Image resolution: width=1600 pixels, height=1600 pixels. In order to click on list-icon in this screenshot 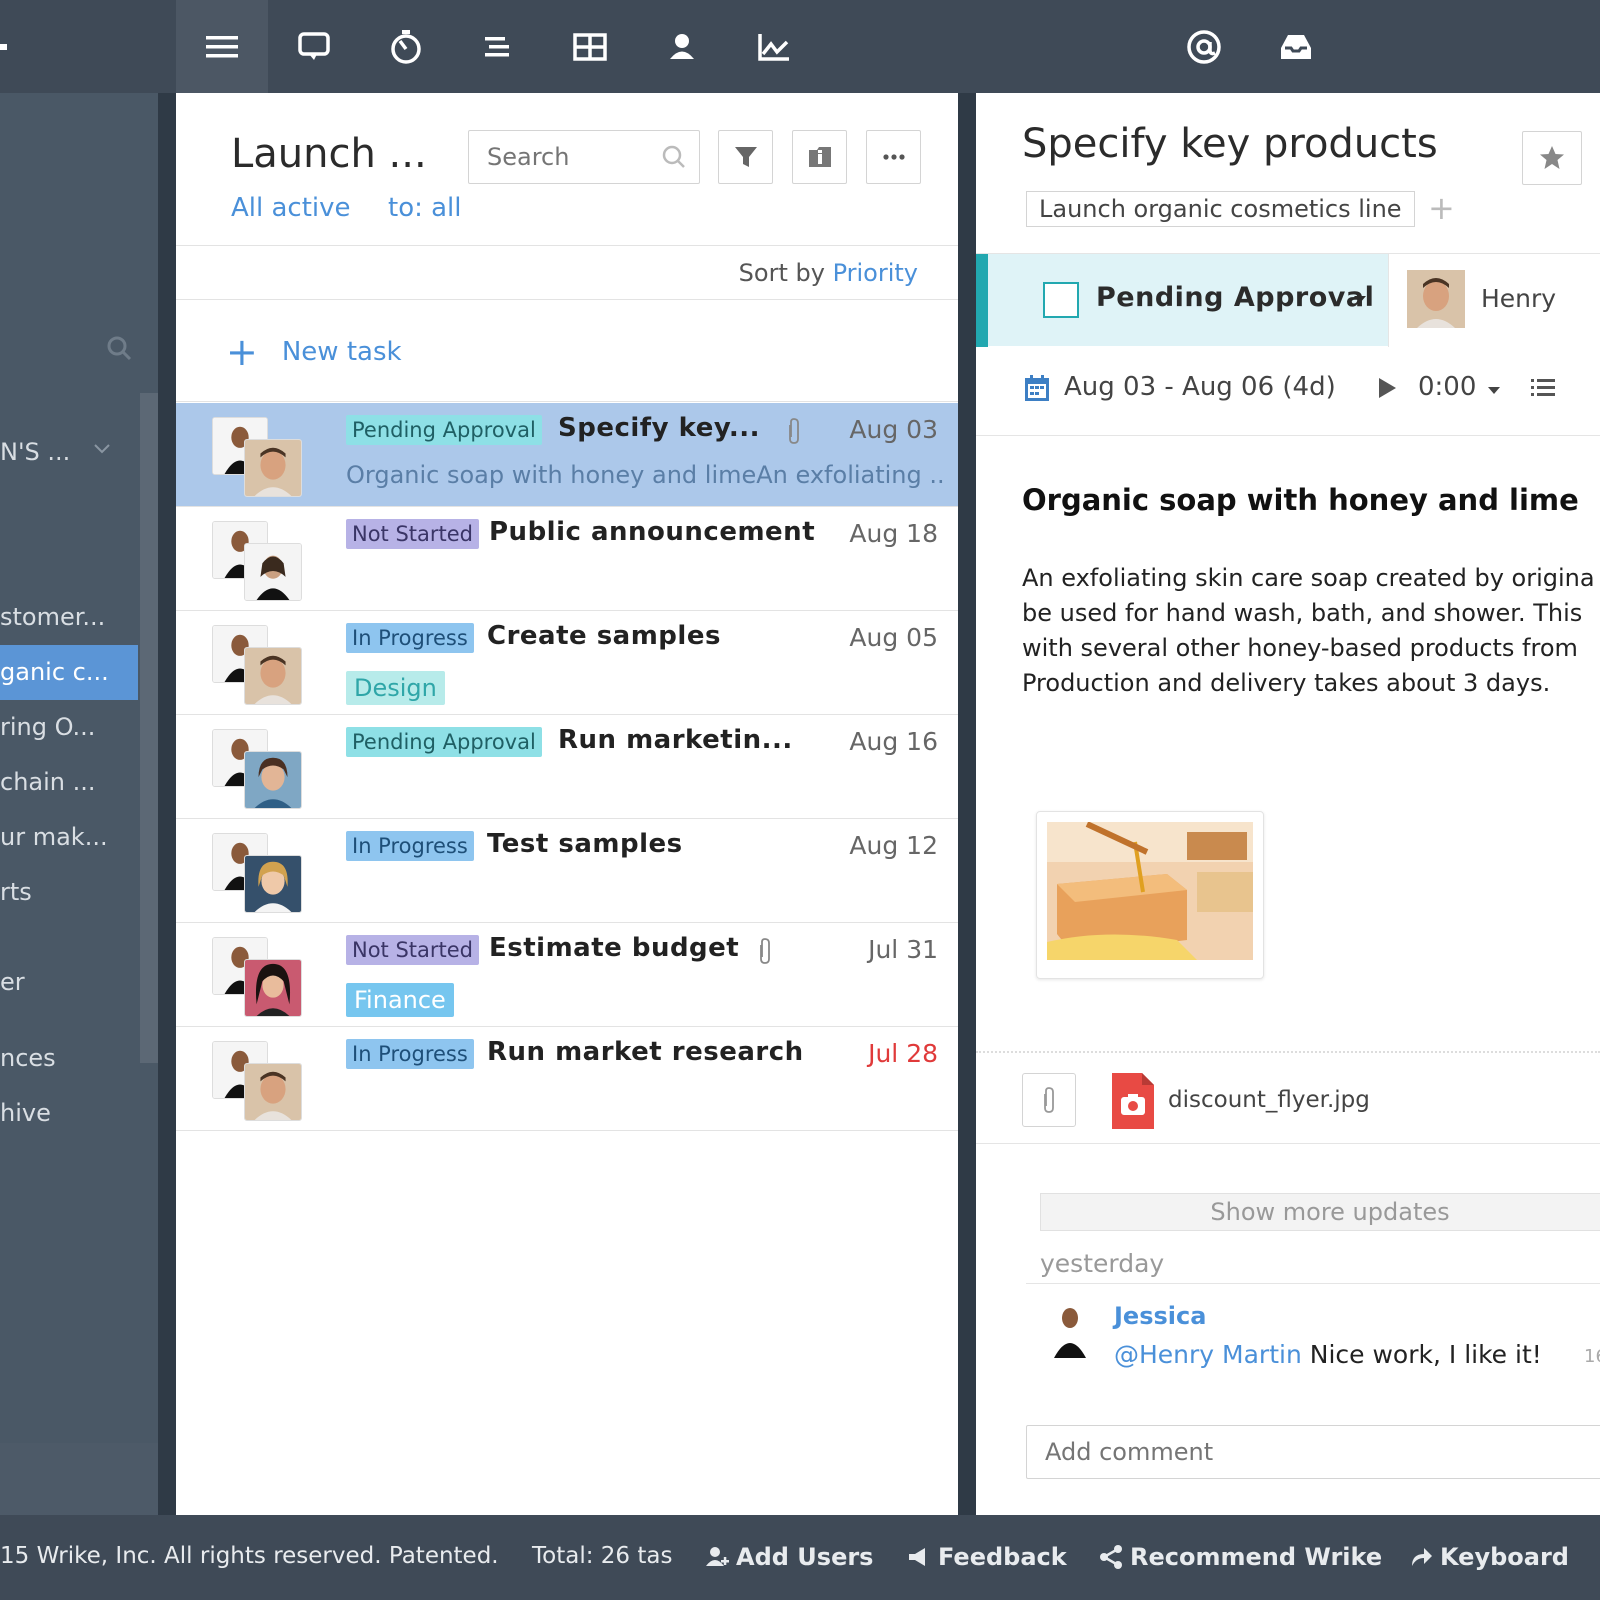, I will do `click(1543, 388)`.